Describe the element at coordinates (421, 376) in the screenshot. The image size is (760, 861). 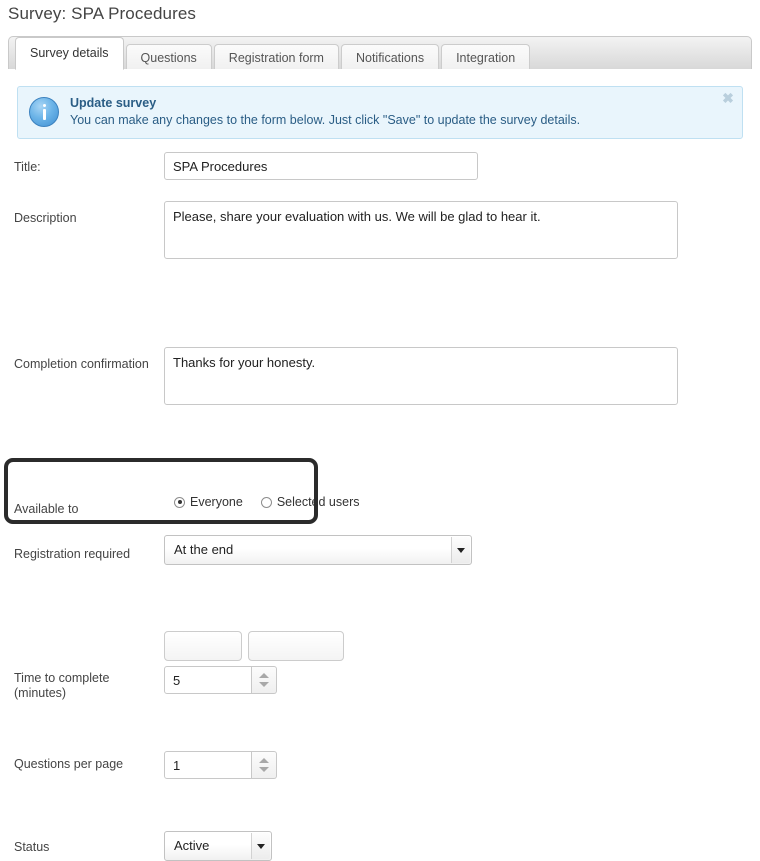
I see `completion-confirmation-textarea` at that location.